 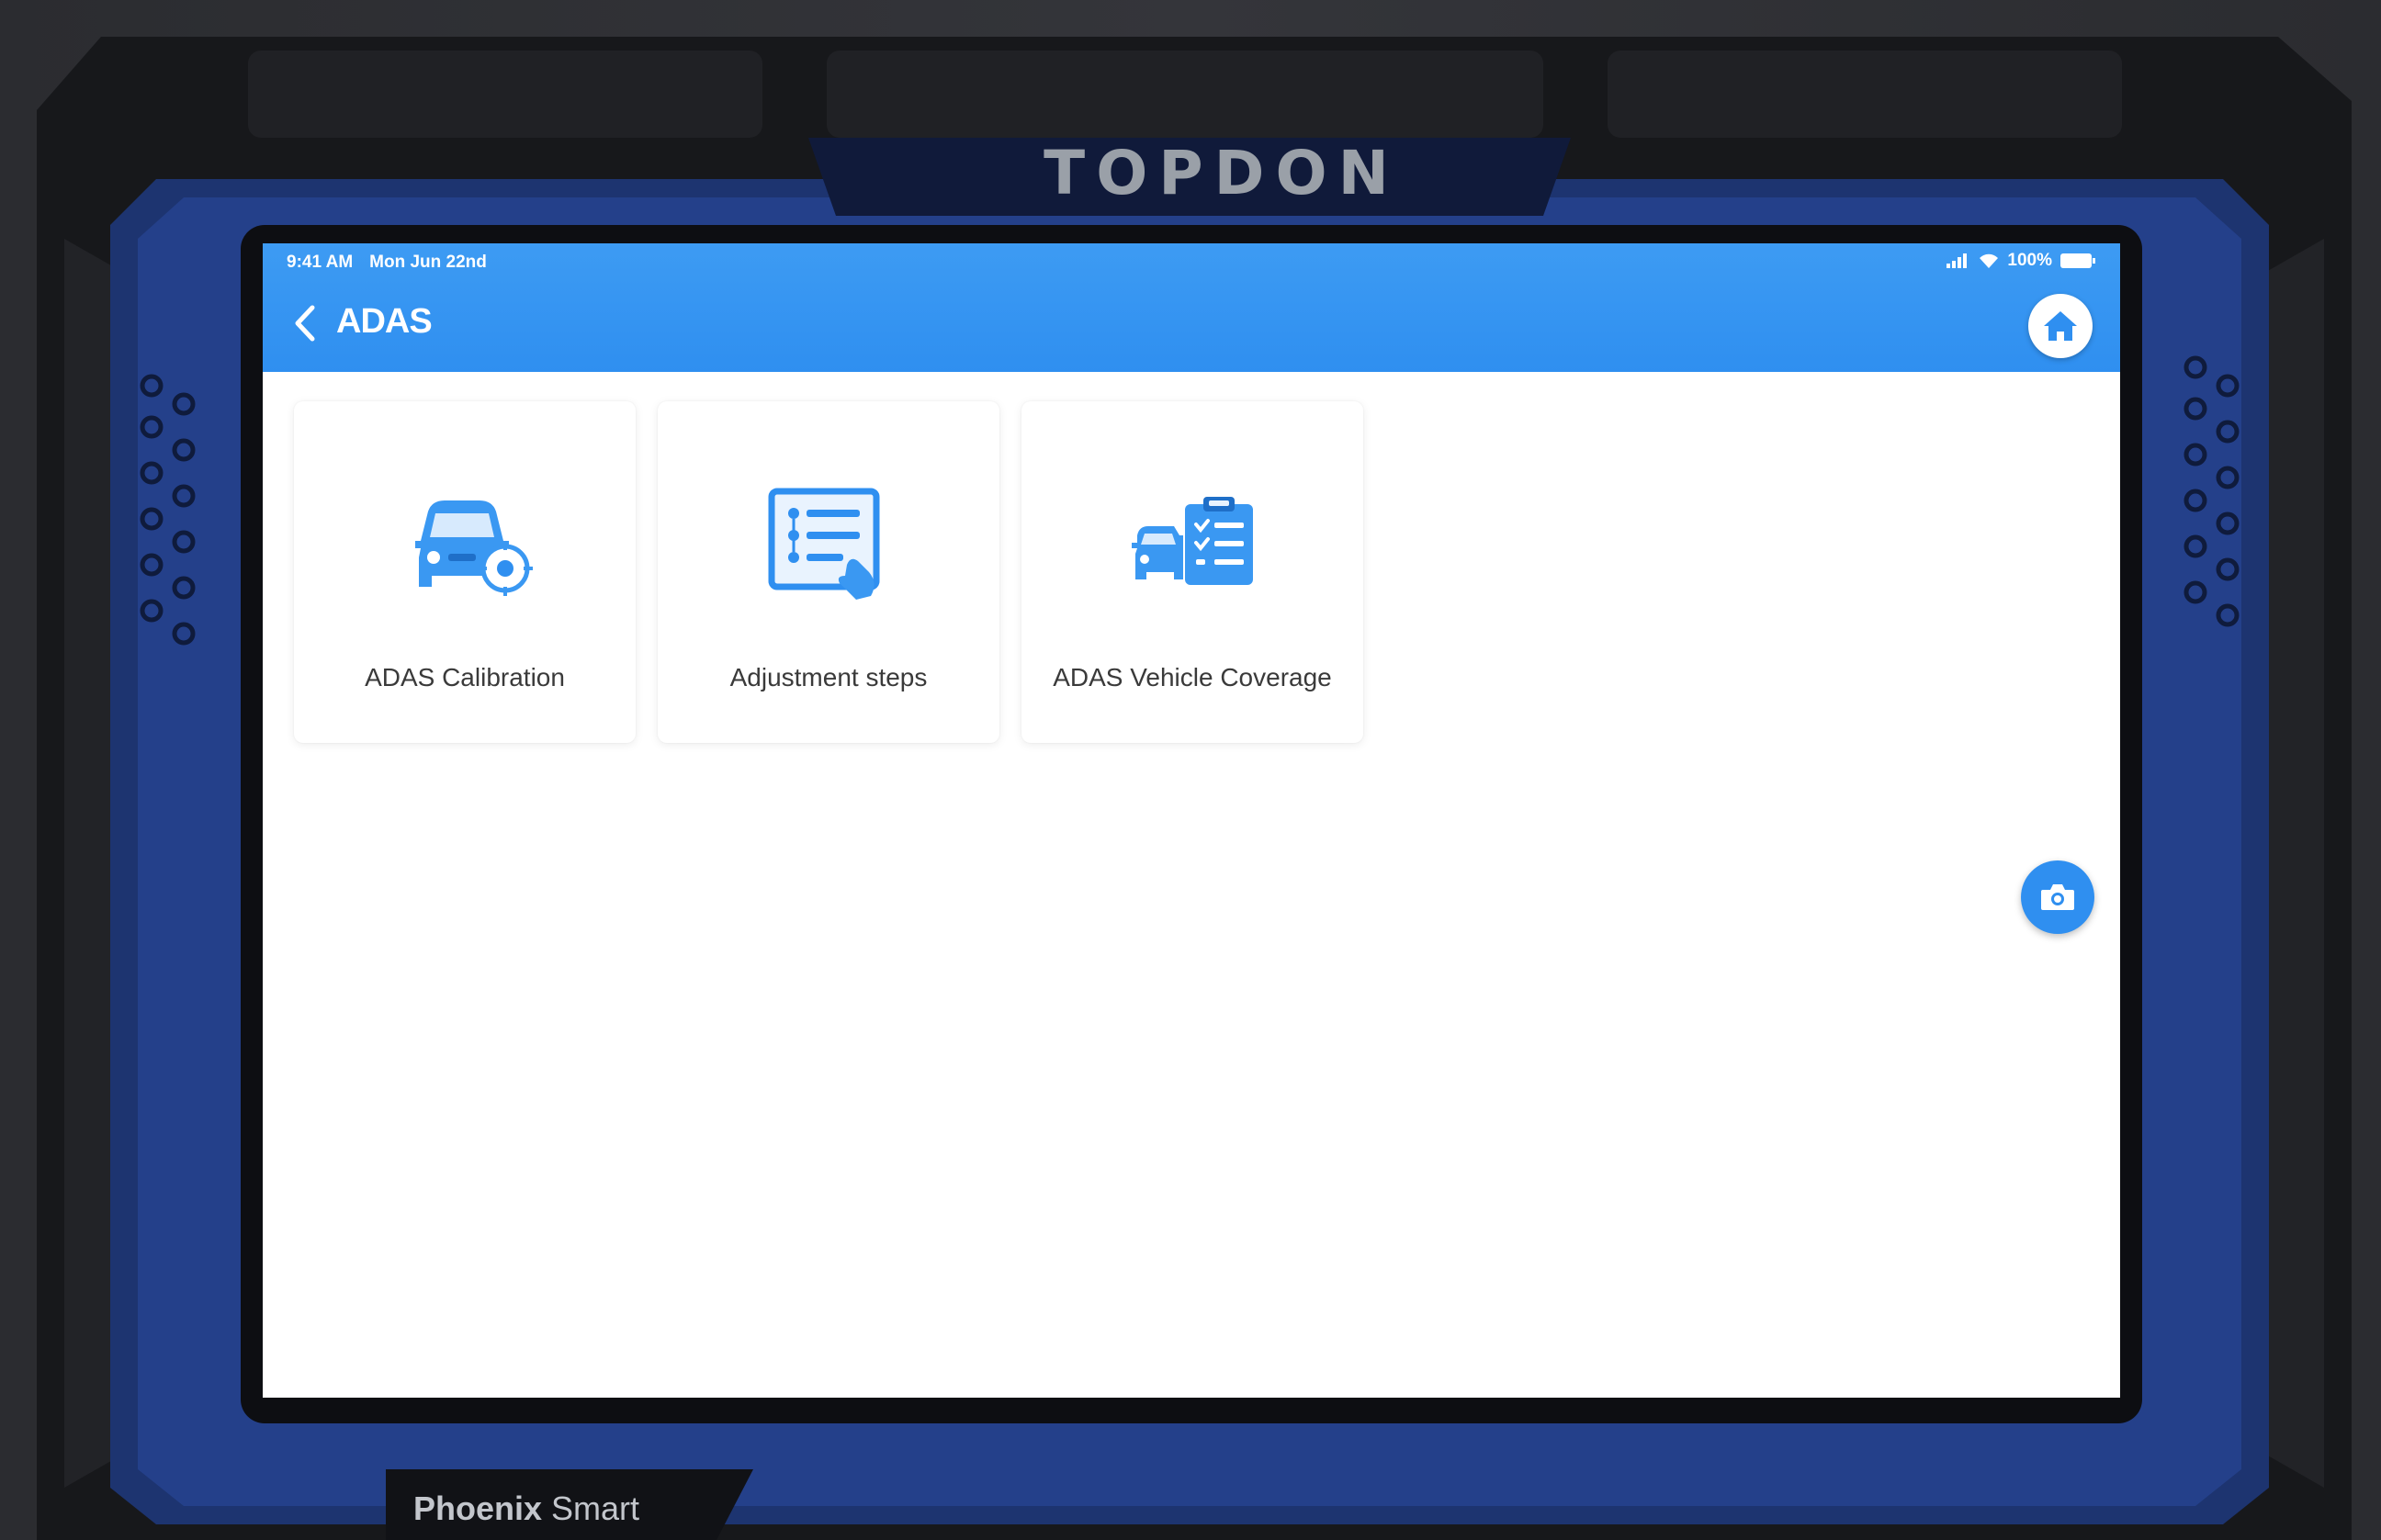 I want to click on status-bar-right: 100%, so click(x=2021, y=261).